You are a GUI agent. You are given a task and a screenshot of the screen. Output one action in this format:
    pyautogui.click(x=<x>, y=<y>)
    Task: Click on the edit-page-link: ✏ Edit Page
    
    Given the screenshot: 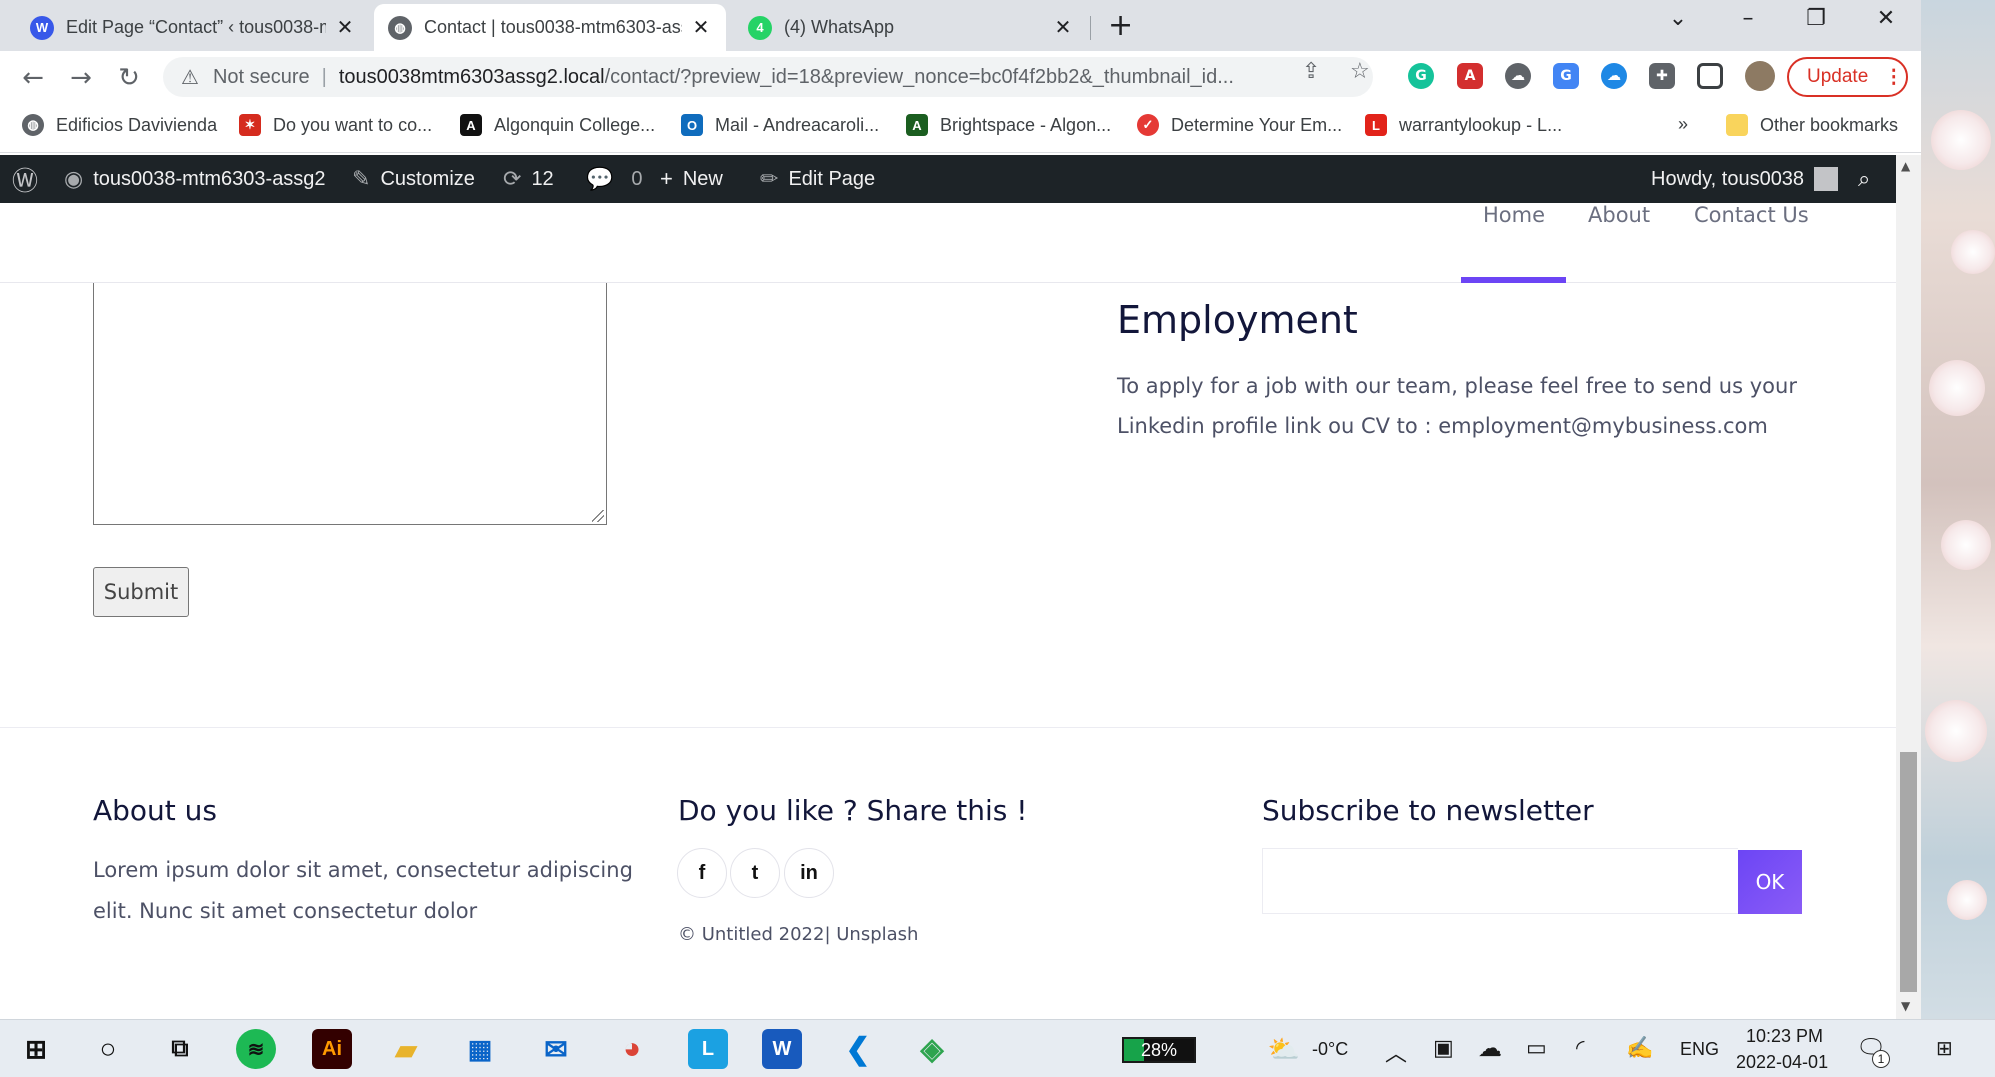 What is the action you would take?
    pyautogui.click(x=817, y=179)
    